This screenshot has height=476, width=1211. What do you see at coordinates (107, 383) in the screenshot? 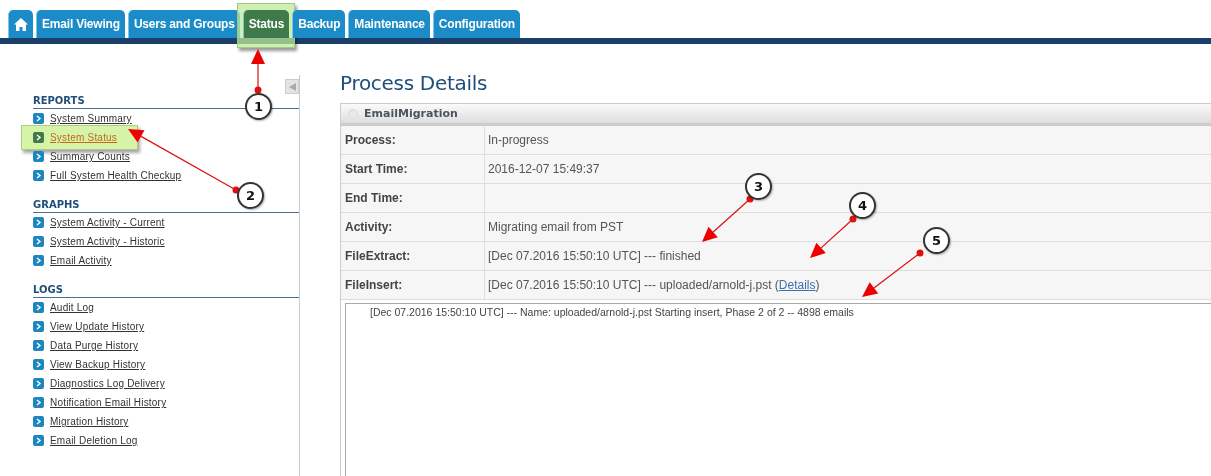
I see `sidebar-link: Diagnostics Log Delivery` at bounding box center [107, 383].